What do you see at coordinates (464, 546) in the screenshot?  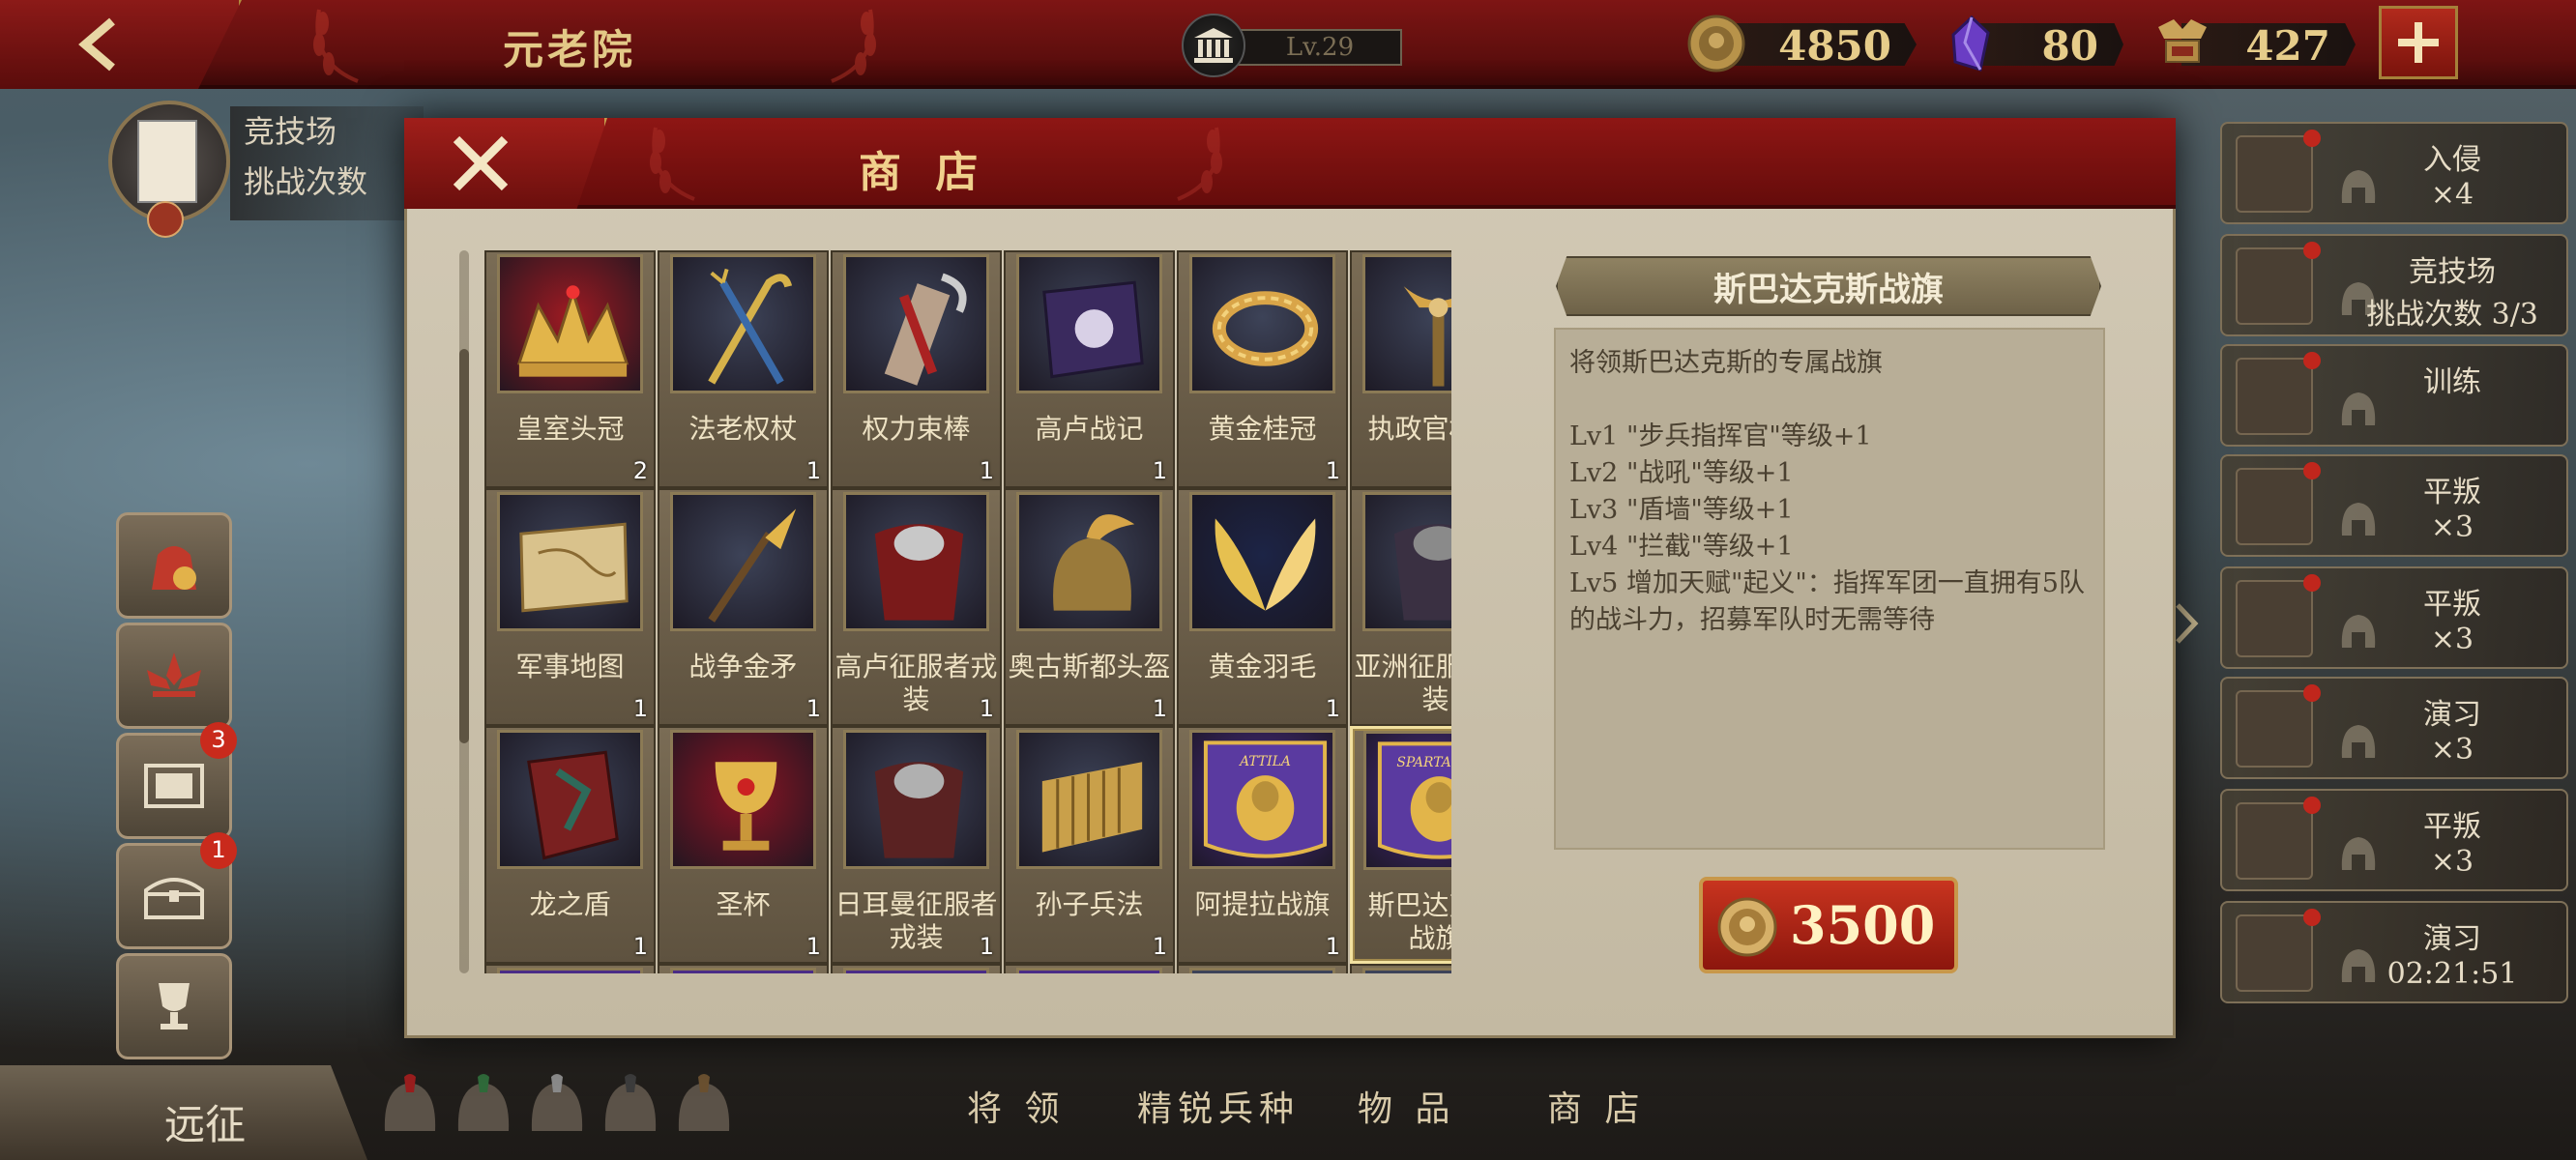 I see `scrollbar-thumb` at bounding box center [464, 546].